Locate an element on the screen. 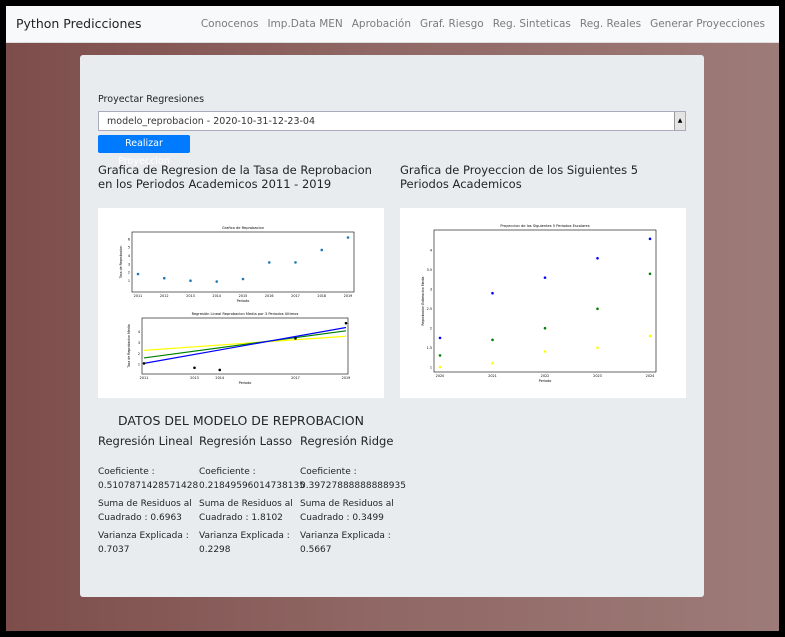 Image resolution: width=785 pixels, height=637 pixels. y-tick-label: 1.5 is located at coordinates (429, 348).